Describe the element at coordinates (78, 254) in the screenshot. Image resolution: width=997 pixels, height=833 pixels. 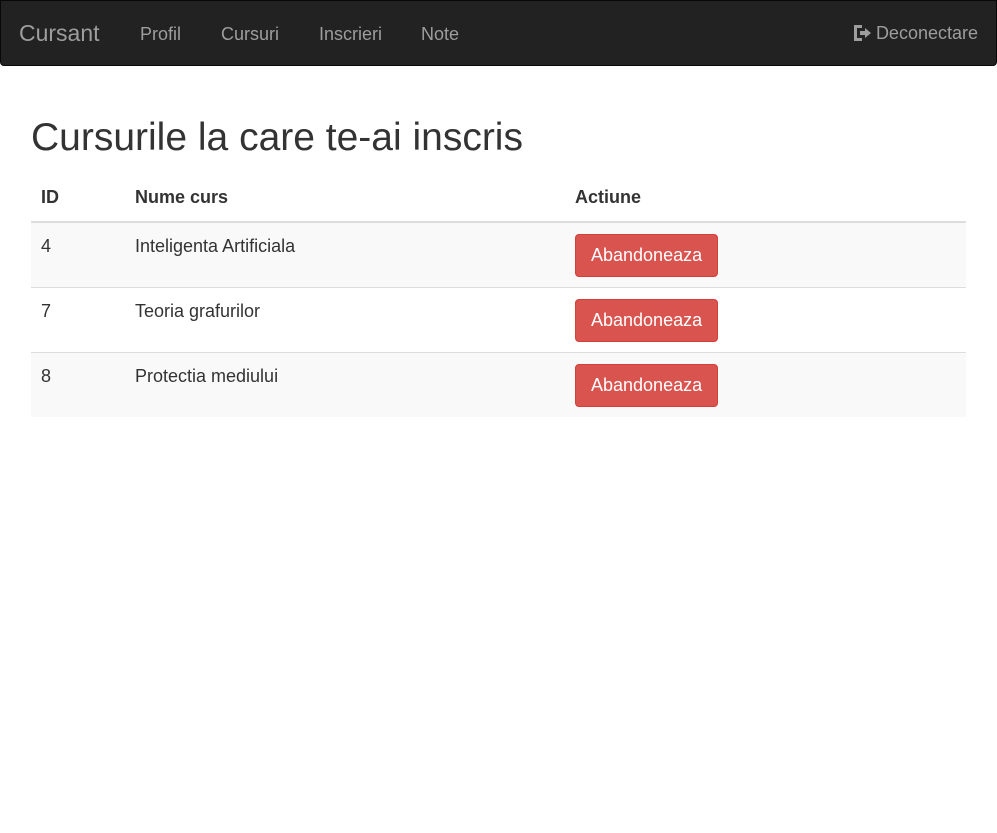
I see `row-id: 4` at that location.